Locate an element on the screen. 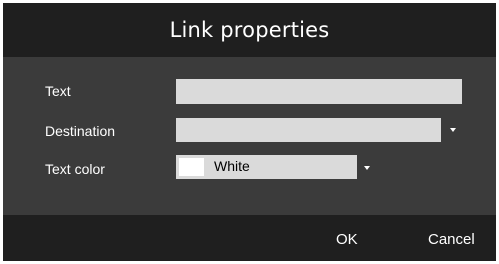 The height and width of the screenshot is (264, 499). ok-button: OK is located at coordinates (347, 239).